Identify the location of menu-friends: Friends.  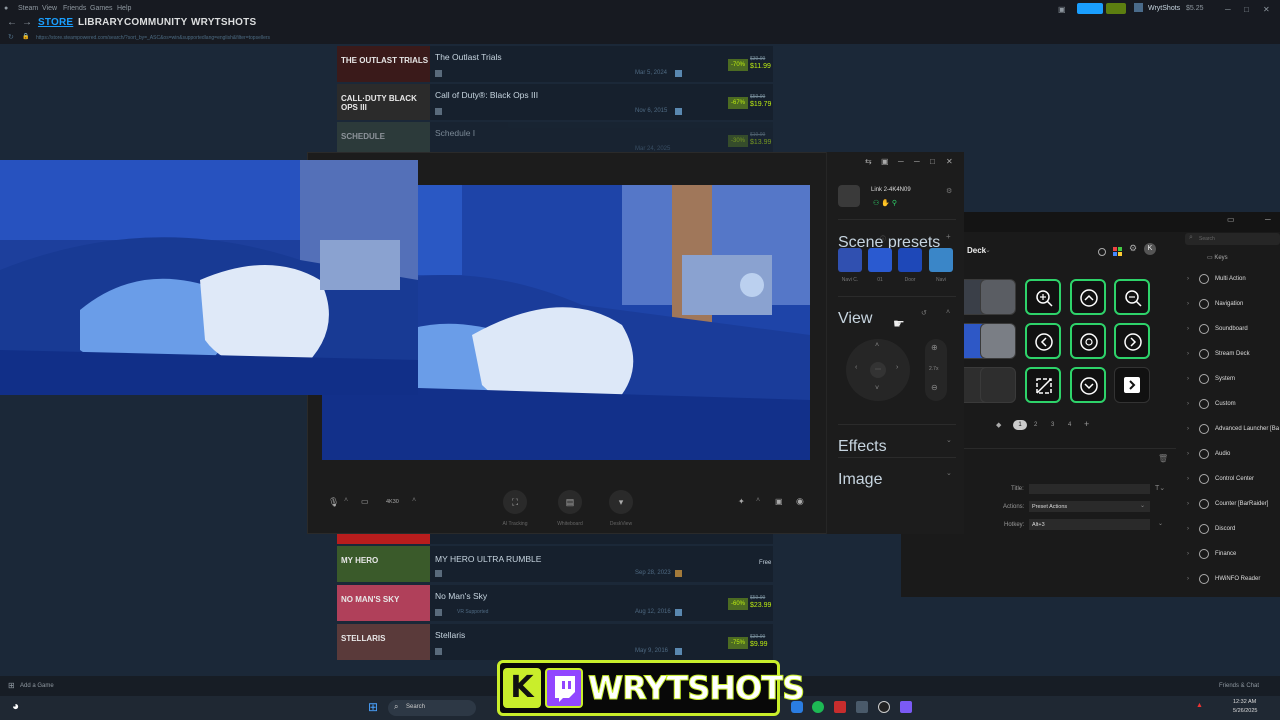
(74, 8).